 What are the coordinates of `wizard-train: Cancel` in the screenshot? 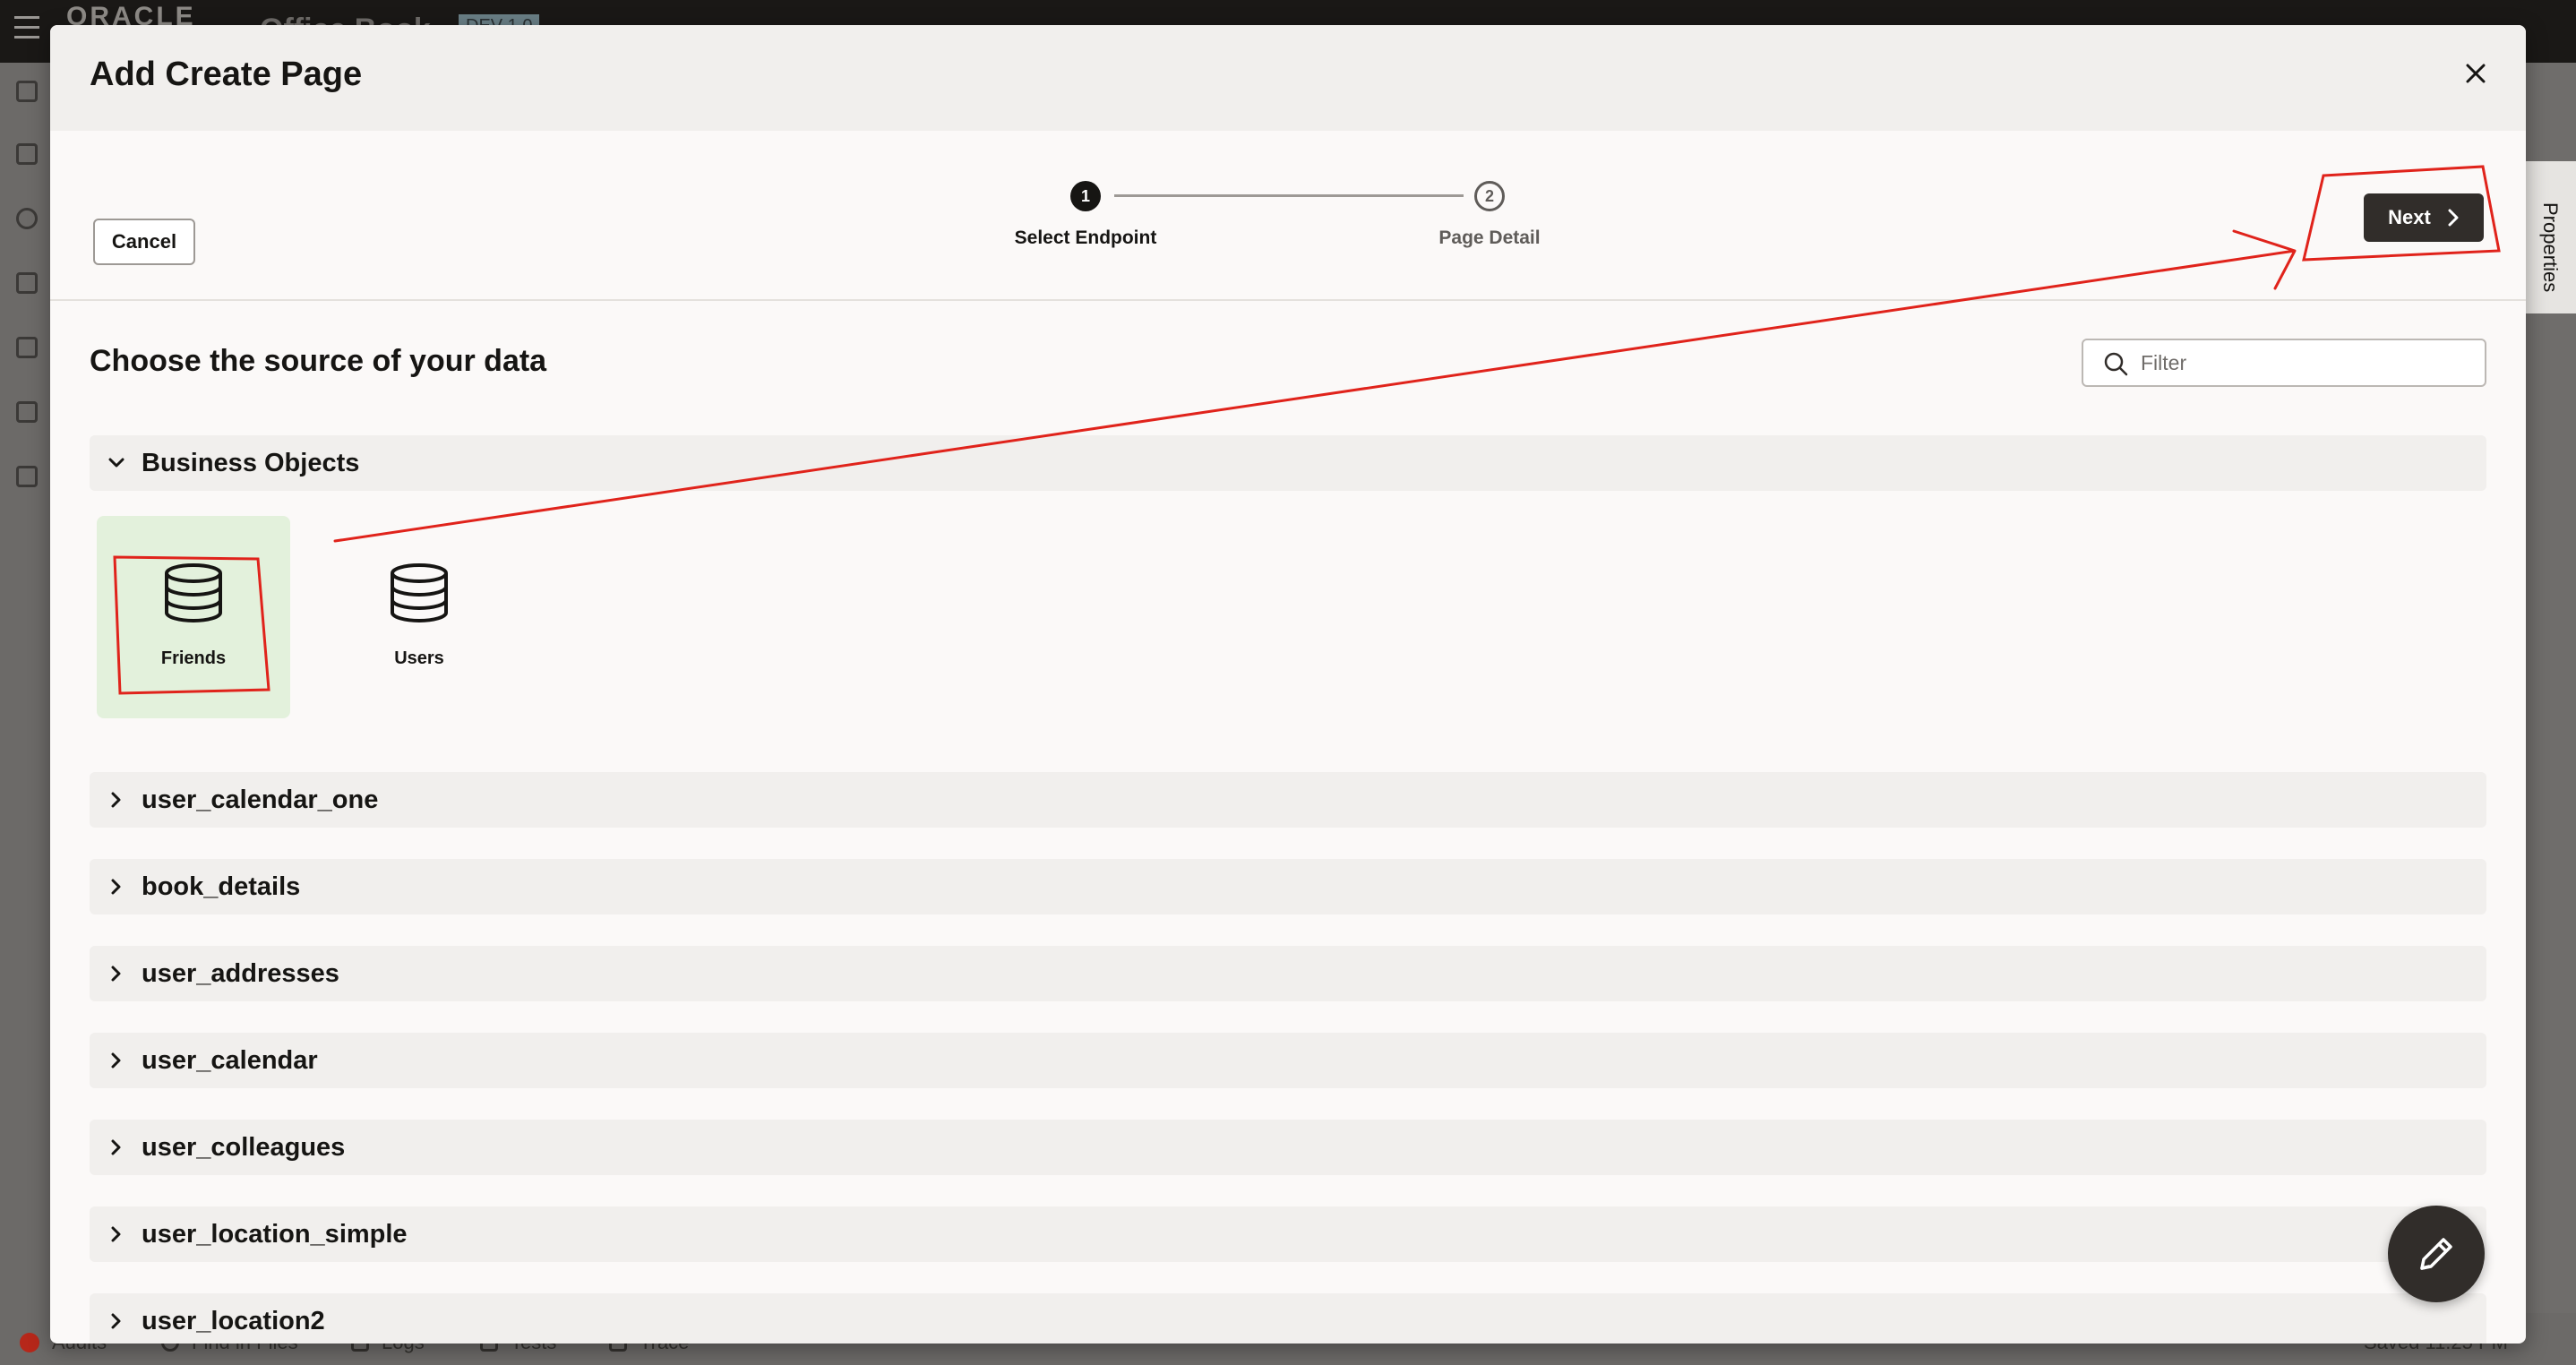 It's located at (1288, 216).